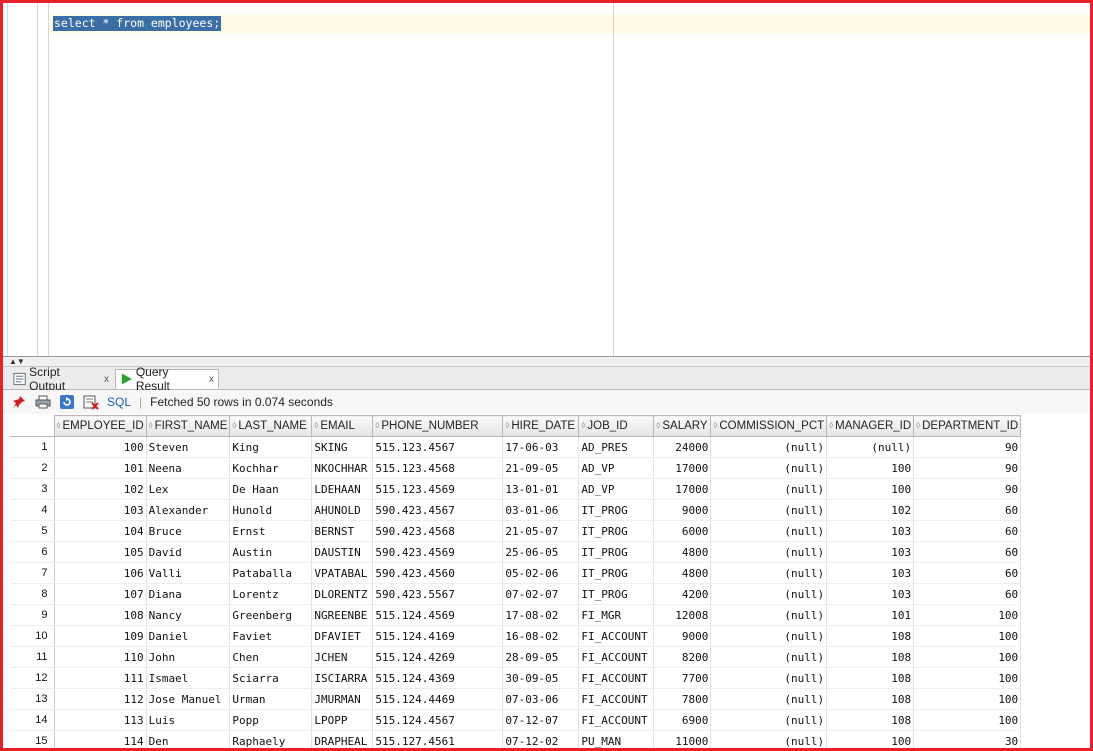 The width and height of the screenshot is (1093, 751). I want to click on table-cell: 515.123.4568, so click(438, 468).